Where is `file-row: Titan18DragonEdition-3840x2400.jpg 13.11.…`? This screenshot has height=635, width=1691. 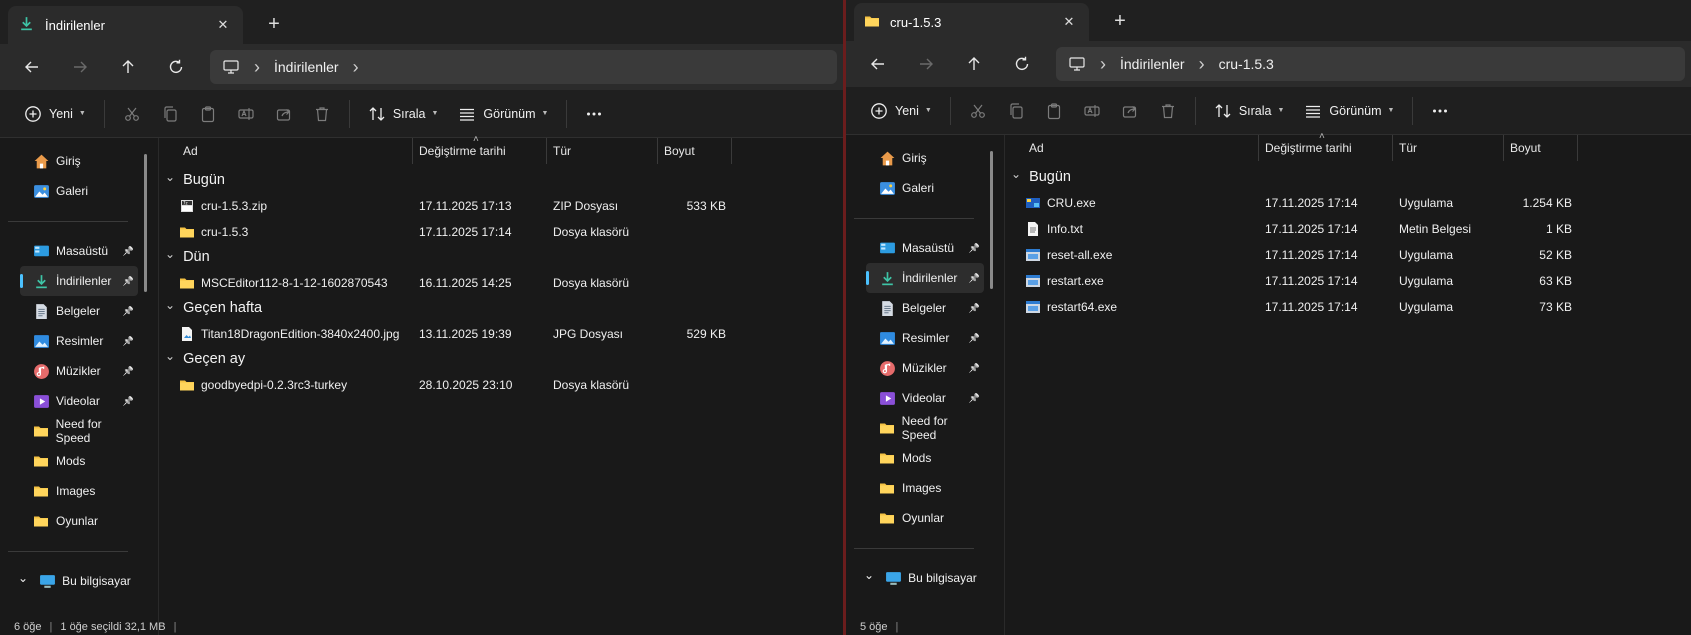 file-row: Titan18DragonEdition-3840x2400.jpg 13.11.… is located at coordinates (501, 334).